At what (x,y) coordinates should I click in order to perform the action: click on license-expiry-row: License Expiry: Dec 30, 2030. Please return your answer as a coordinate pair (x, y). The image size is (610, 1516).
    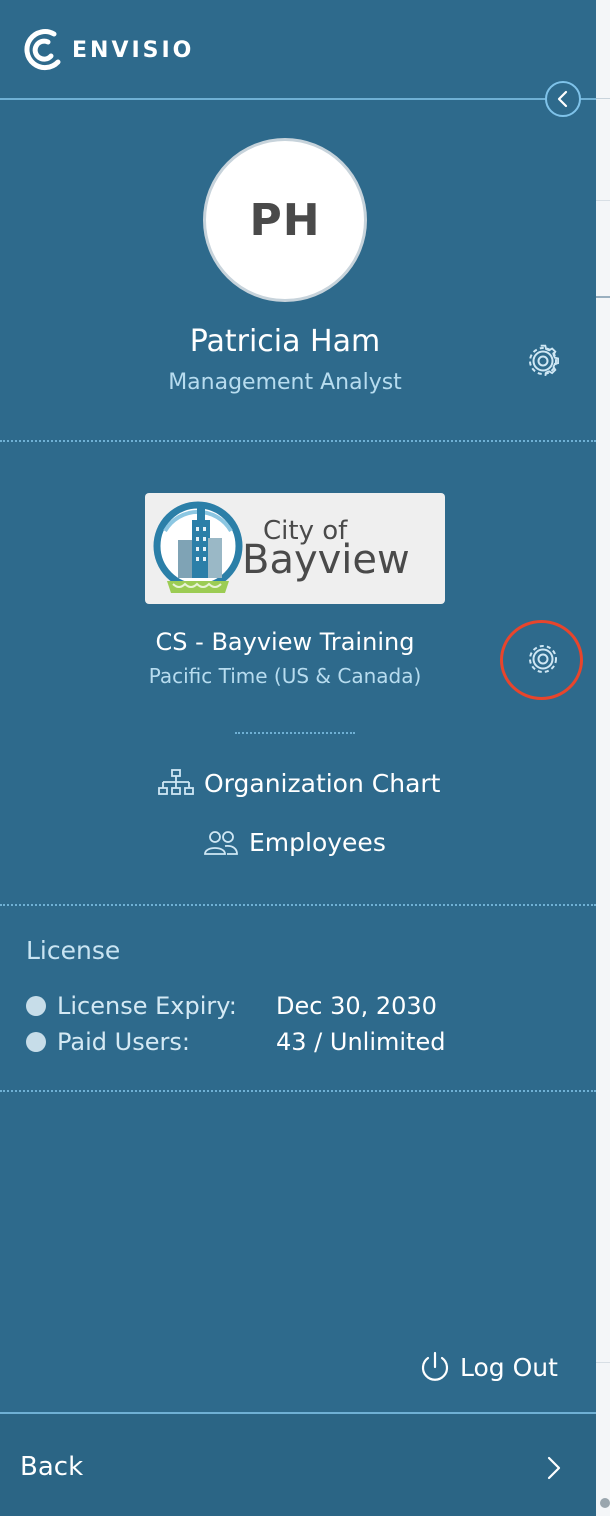
    Looking at the image, I should click on (231, 1006).